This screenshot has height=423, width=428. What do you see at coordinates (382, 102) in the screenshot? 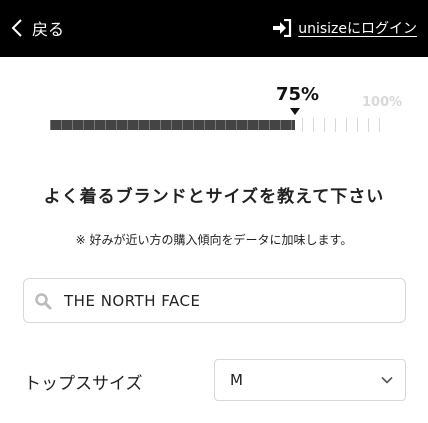
I see `progress-max-label: 100%` at bounding box center [382, 102].